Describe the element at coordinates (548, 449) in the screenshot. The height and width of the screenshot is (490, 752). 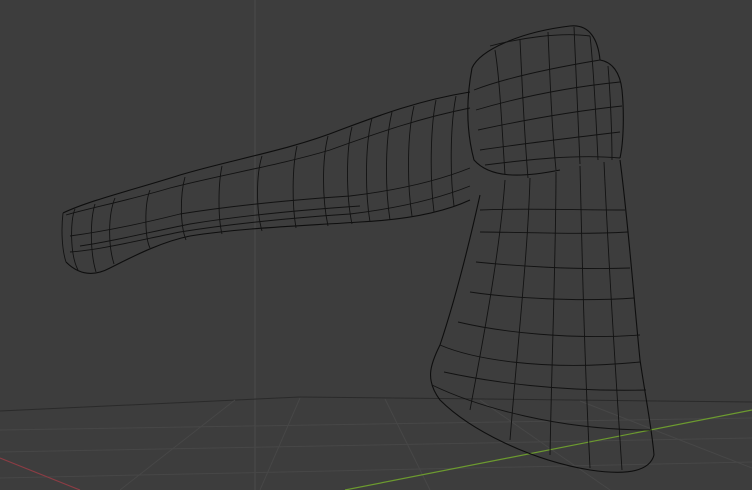
I see `y-axis-line` at that location.